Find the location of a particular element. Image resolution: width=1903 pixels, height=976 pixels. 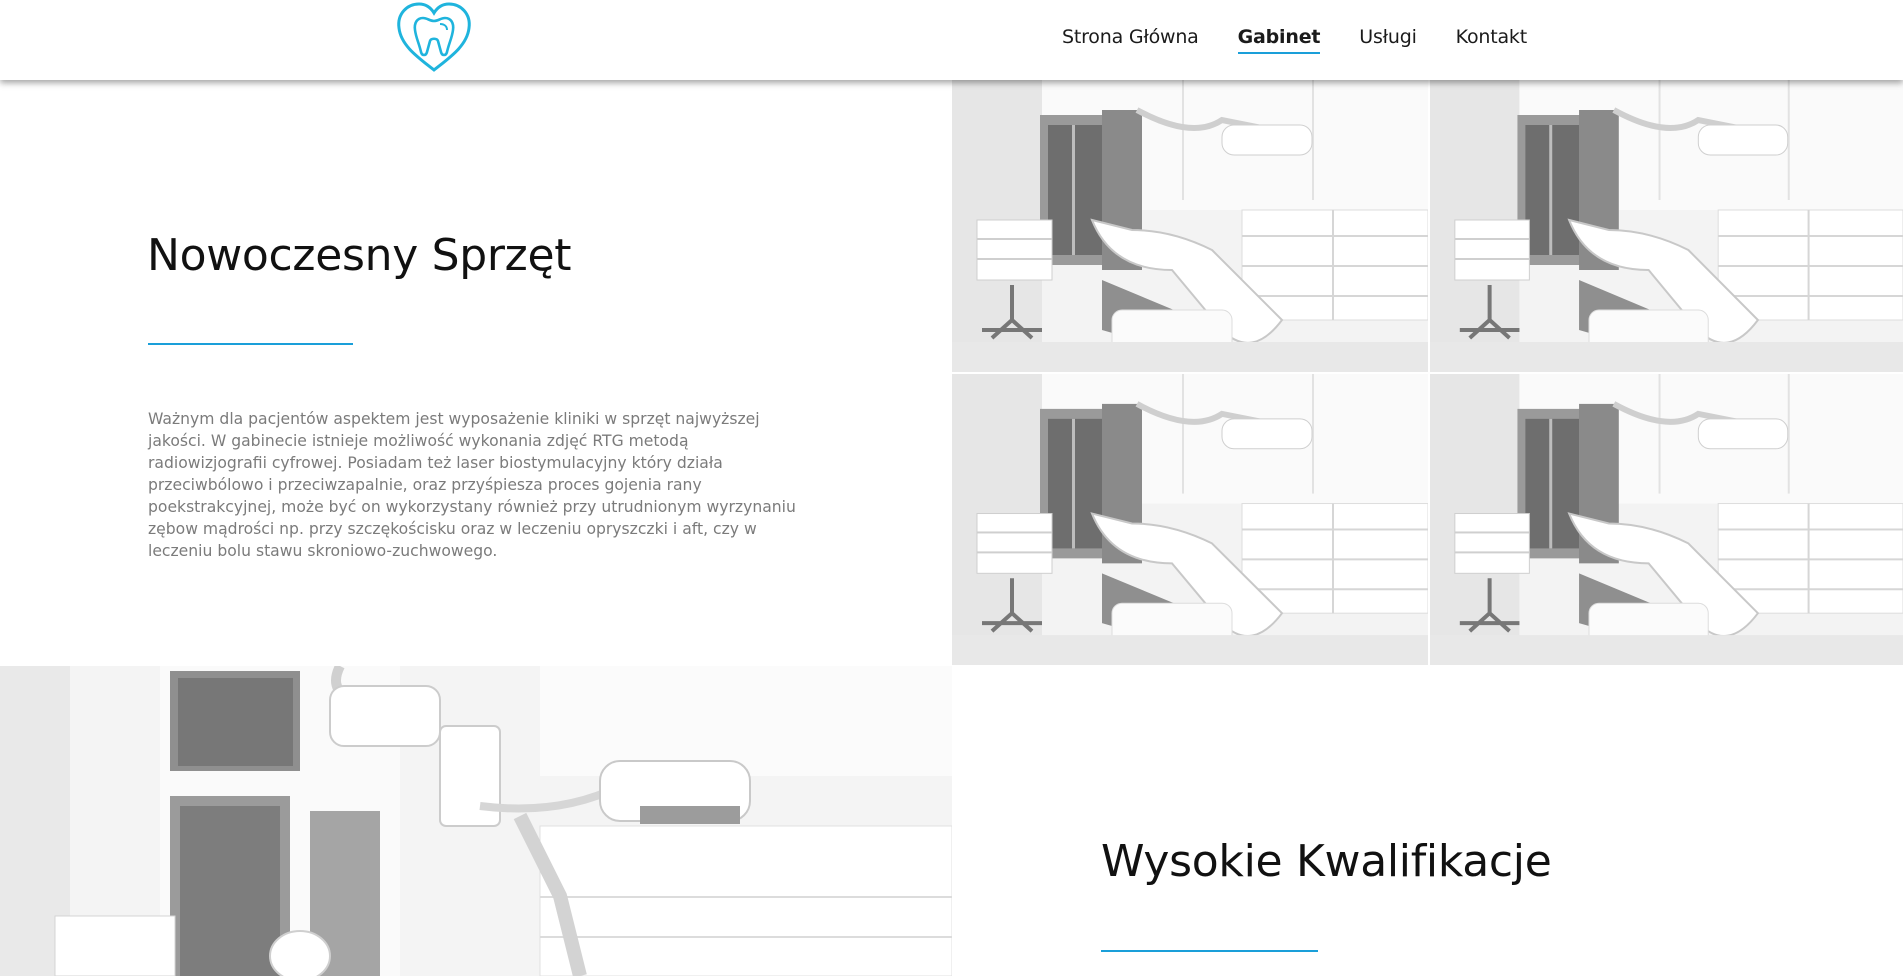

section-title-equipment: Nowoczesny Sprzęt is located at coordinates (359, 255).